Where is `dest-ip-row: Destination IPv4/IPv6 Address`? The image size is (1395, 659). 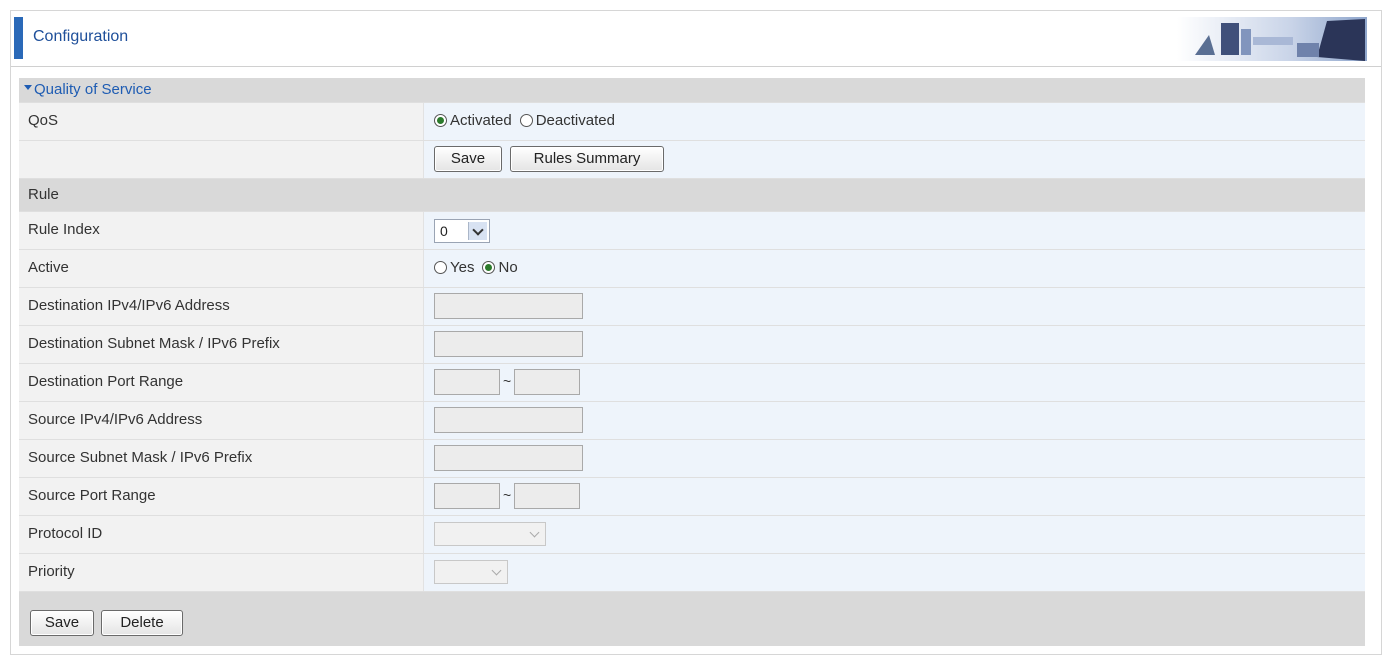 dest-ip-row: Destination IPv4/IPv6 Address is located at coordinates (692, 306).